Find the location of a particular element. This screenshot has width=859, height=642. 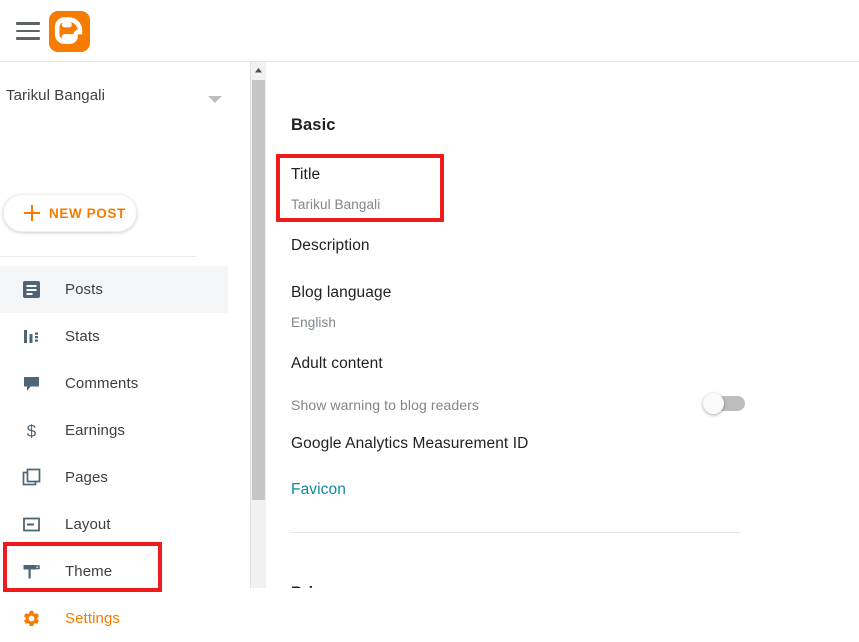

hamburger-menu-icon is located at coordinates (28, 31).